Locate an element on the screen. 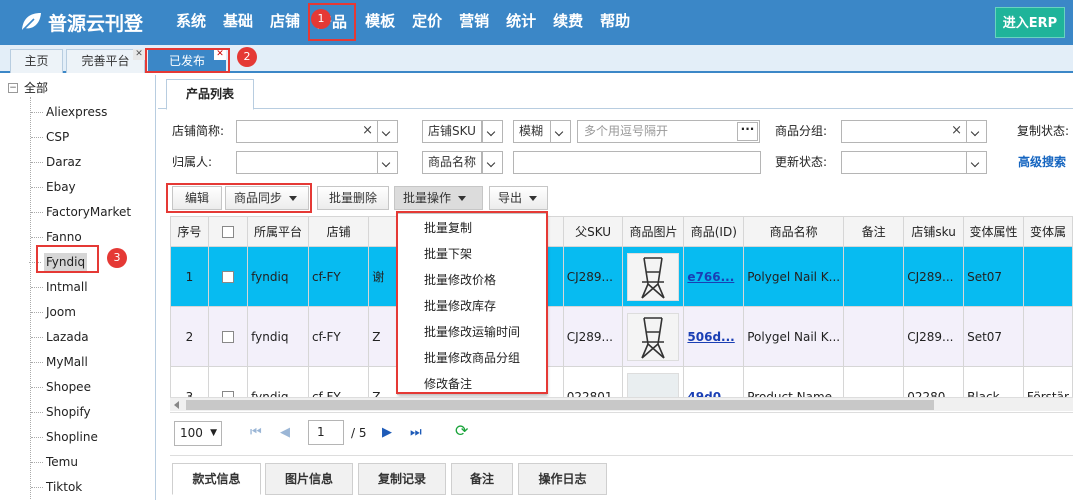  nav-system: 系统 is located at coordinates (190, 22).